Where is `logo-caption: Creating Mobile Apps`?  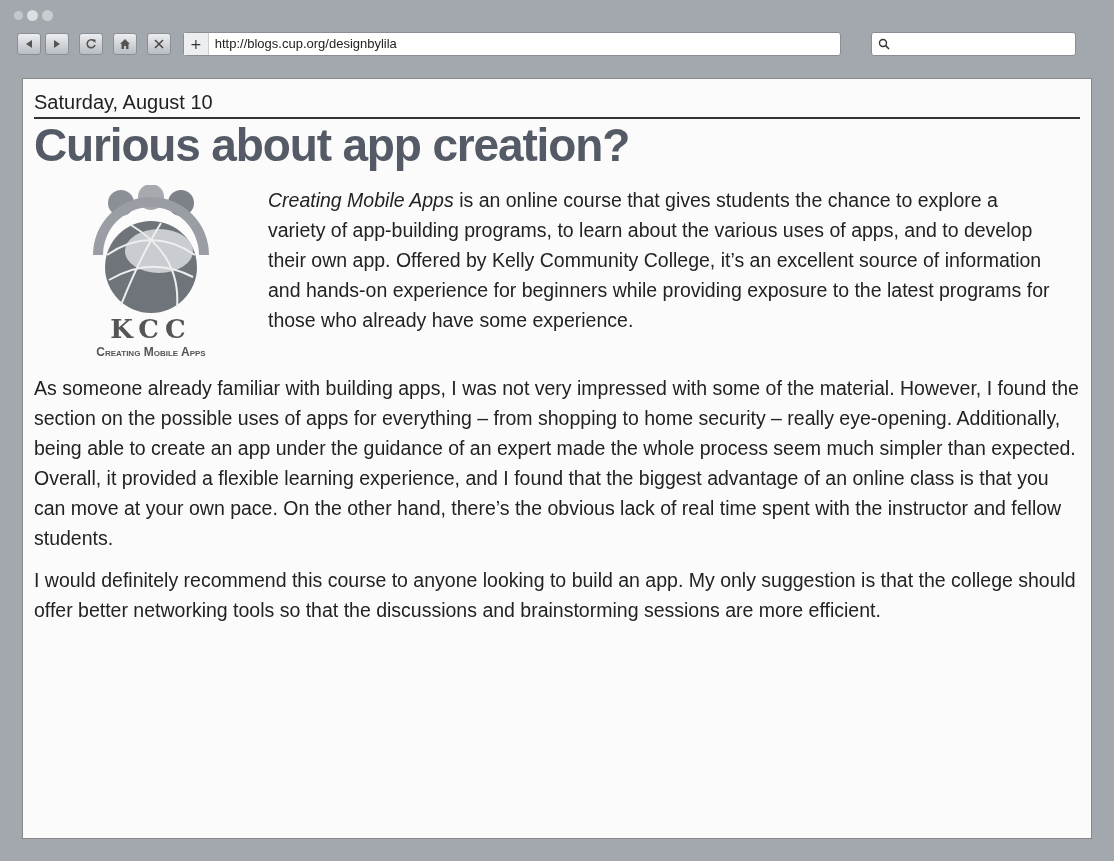 logo-caption: Creating Mobile Apps is located at coordinates (151, 352).